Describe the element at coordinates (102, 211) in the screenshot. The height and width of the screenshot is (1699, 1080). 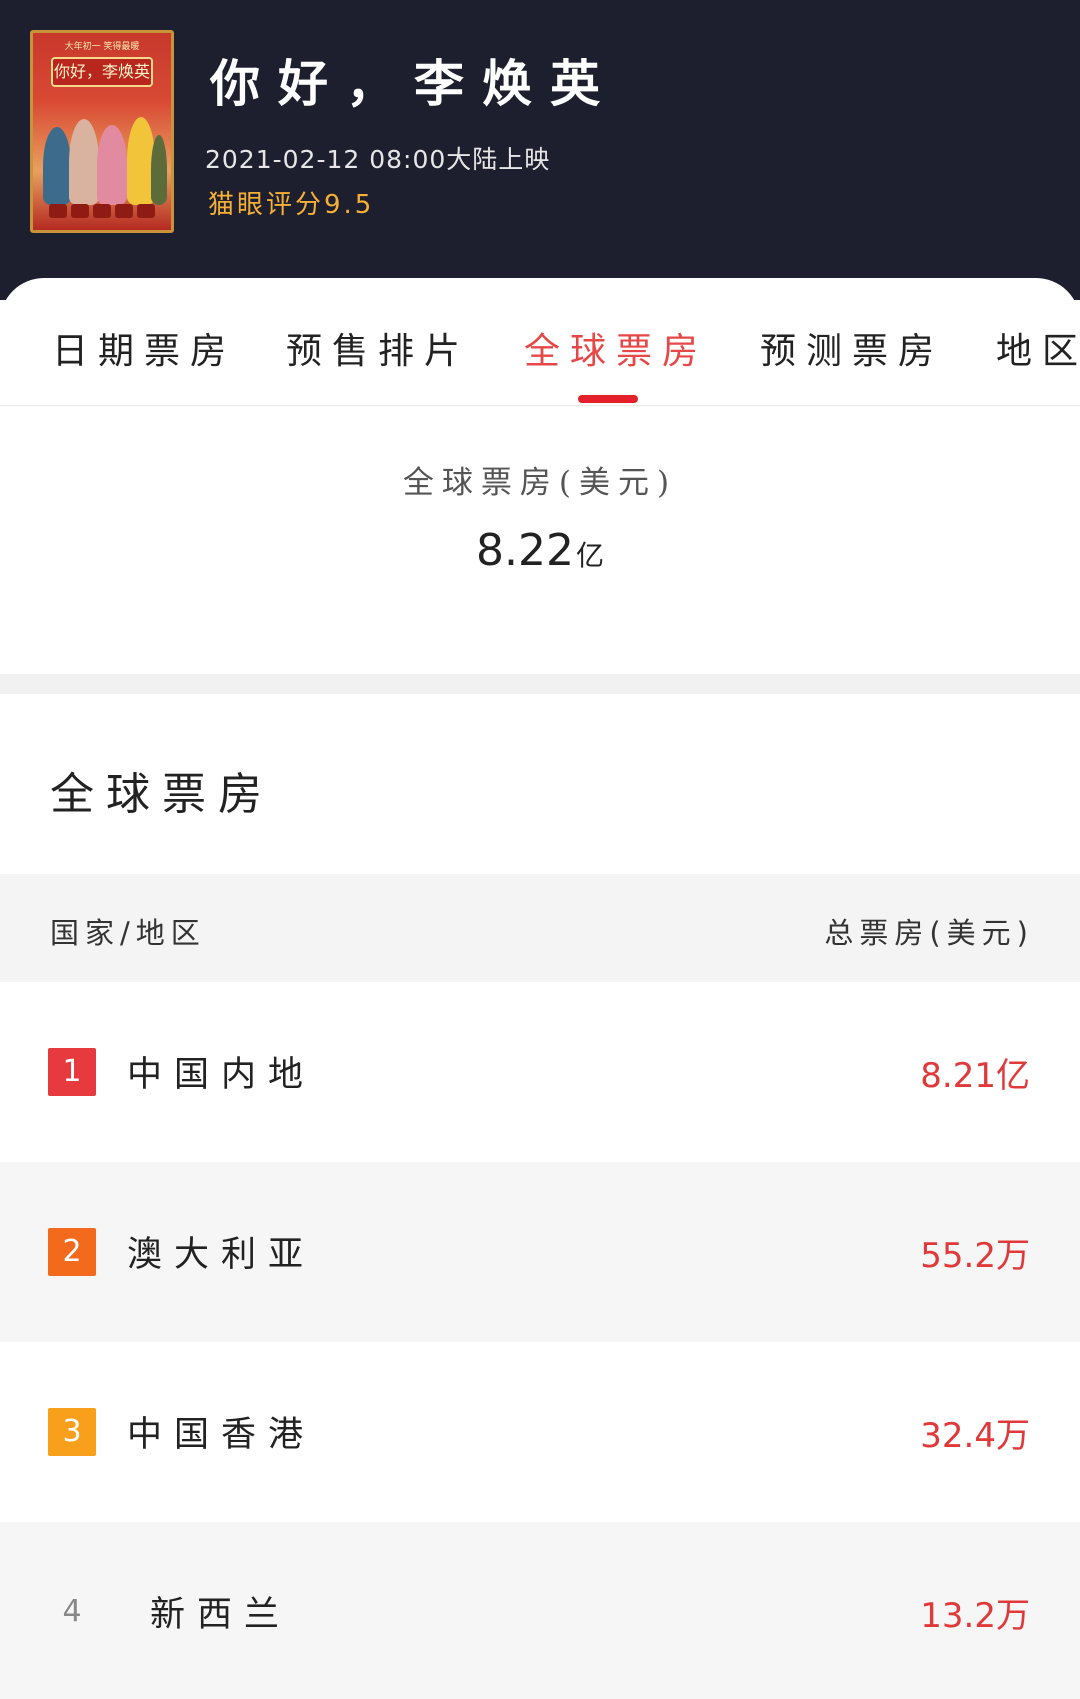
I see `poster-footer` at that location.